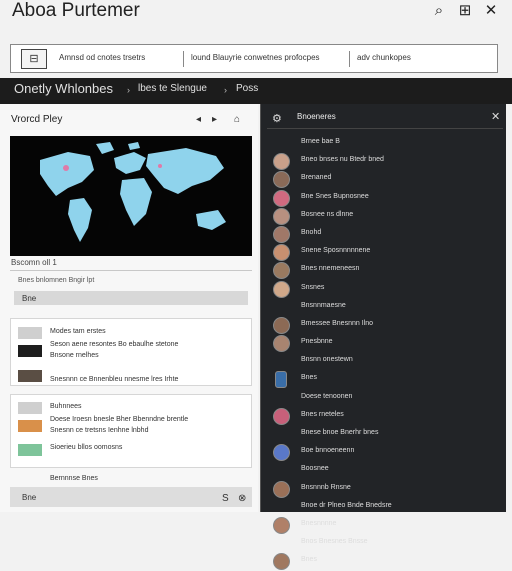 This screenshot has height=571, width=512. I want to click on list-item: Modes tam erstes, so click(78, 331).